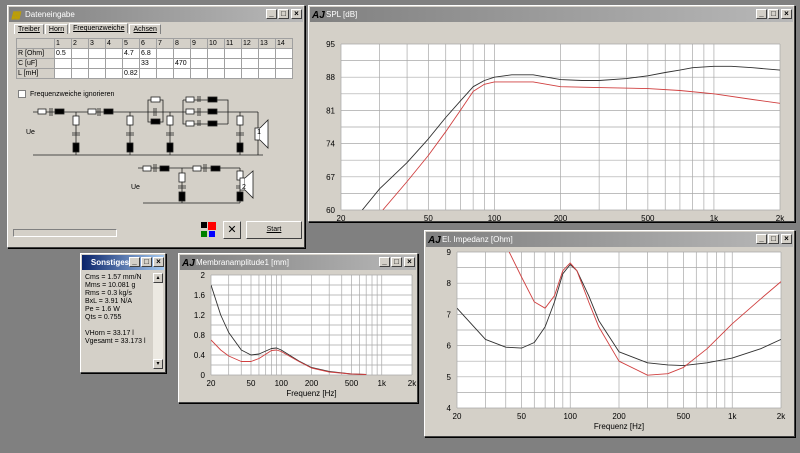  Describe the element at coordinates (148, 53) in the screenshot. I see `table-cell: 6.8` at that location.